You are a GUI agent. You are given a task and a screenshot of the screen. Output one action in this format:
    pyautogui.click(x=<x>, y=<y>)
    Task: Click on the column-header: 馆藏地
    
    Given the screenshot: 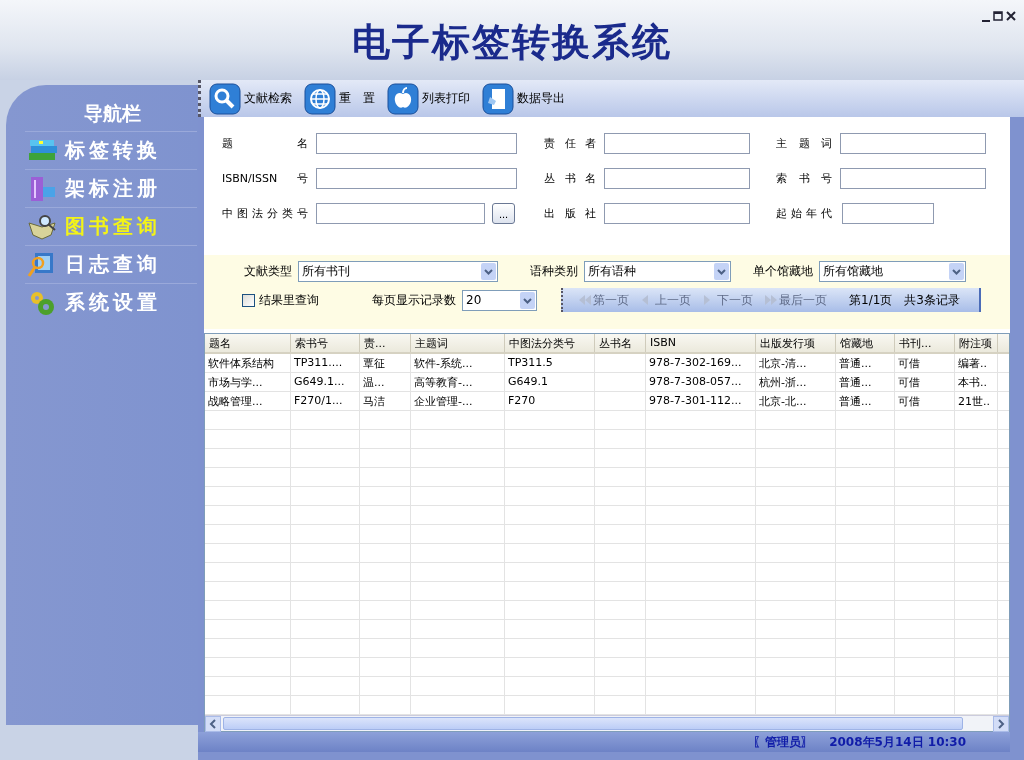 What is the action you would take?
    pyautogui.click(x=865, y=343)
    